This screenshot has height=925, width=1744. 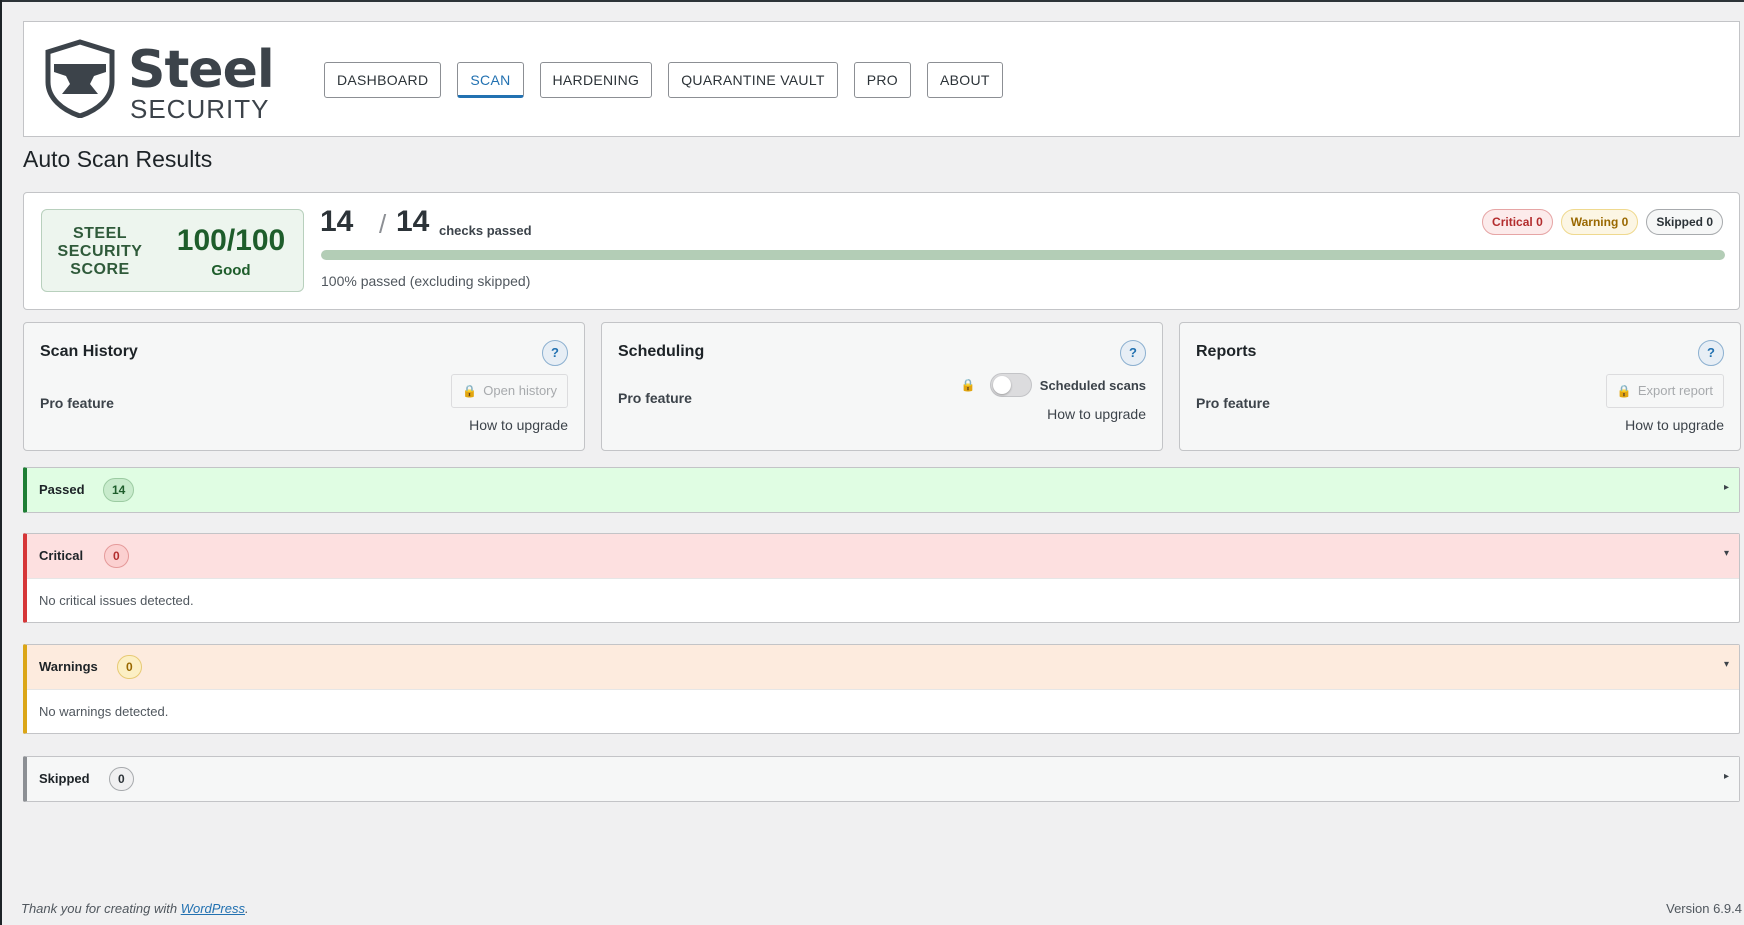 I want to click on window-left-border, so click(x=1, y=462).